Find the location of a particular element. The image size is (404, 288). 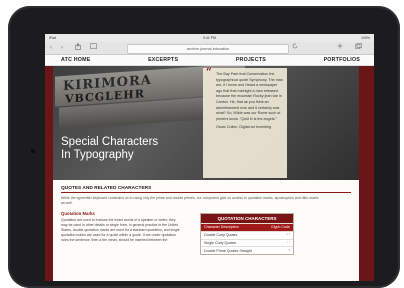

camera-icon is located at coordinates (33, 151).